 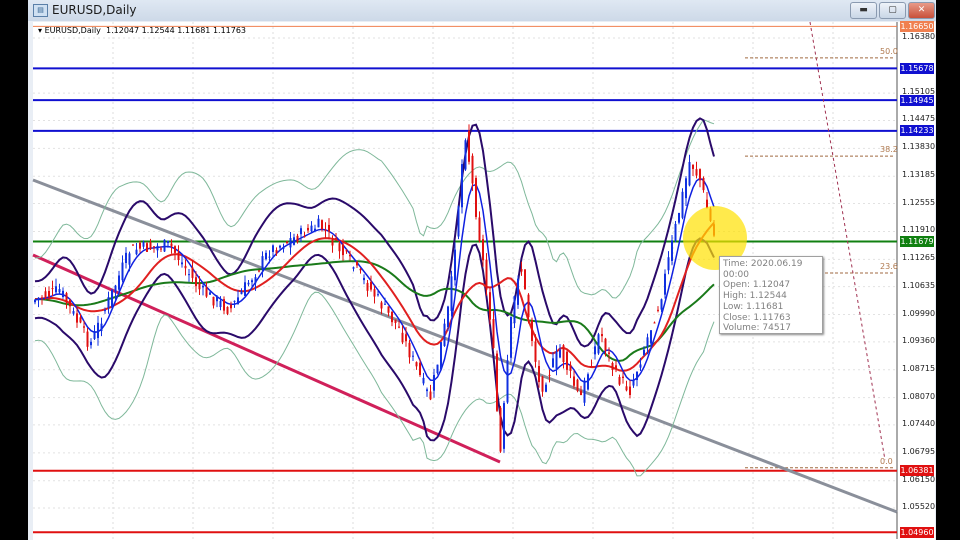 What do you see at coordinates (917, 26) in the screenshot?
I see `price-level-label: 1.16650` at bounding box center [917, 26].